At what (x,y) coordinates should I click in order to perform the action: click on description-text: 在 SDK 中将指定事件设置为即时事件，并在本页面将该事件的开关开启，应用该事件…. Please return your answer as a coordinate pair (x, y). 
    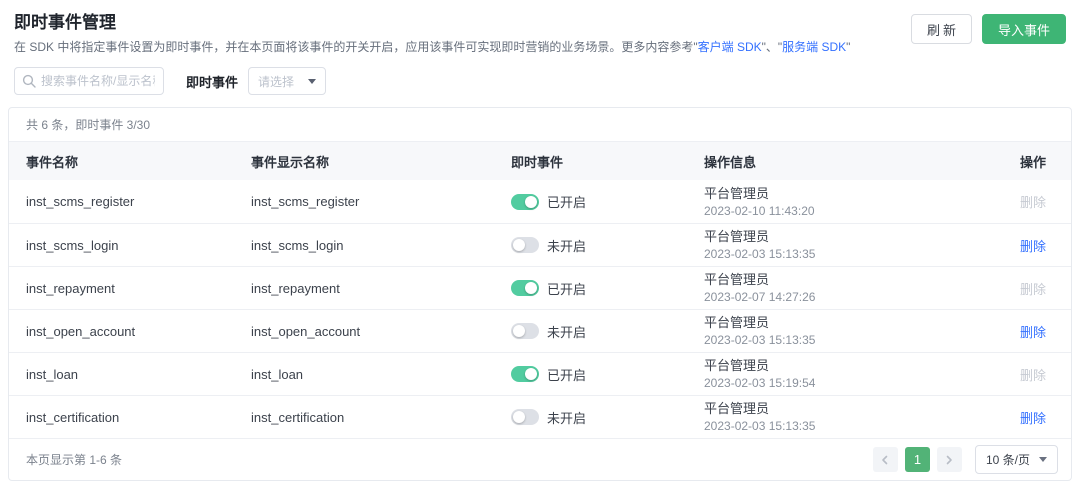
    Looking at the image, I should click on (356, 47).